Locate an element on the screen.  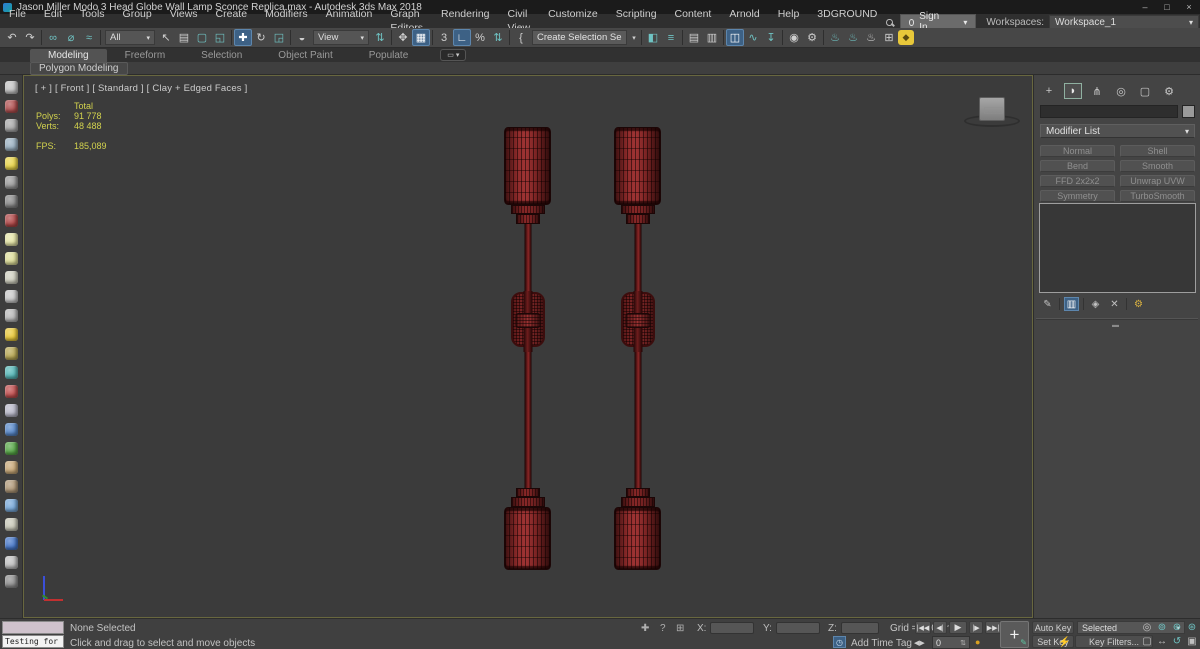
auto-key-button: Auto Key is located at coordinates (1053, 627).